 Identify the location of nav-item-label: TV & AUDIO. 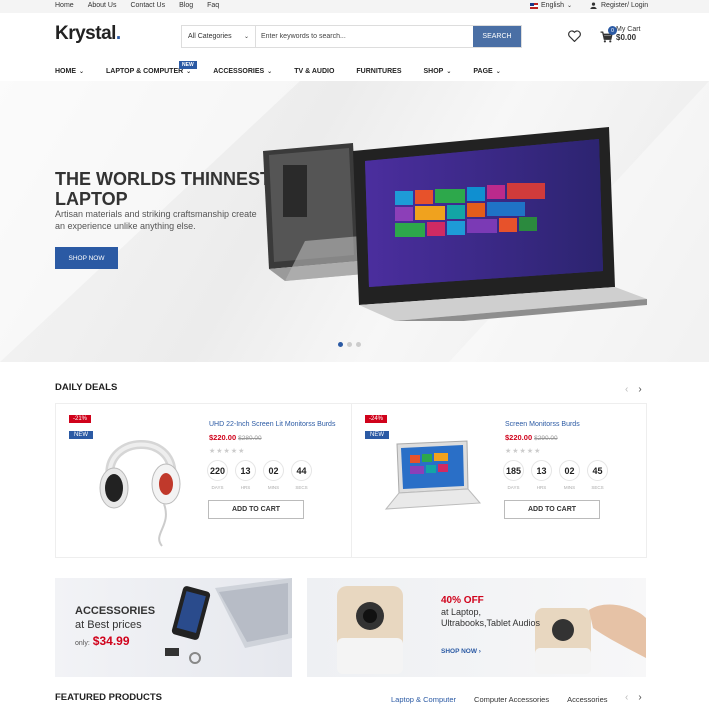
(314, 71).